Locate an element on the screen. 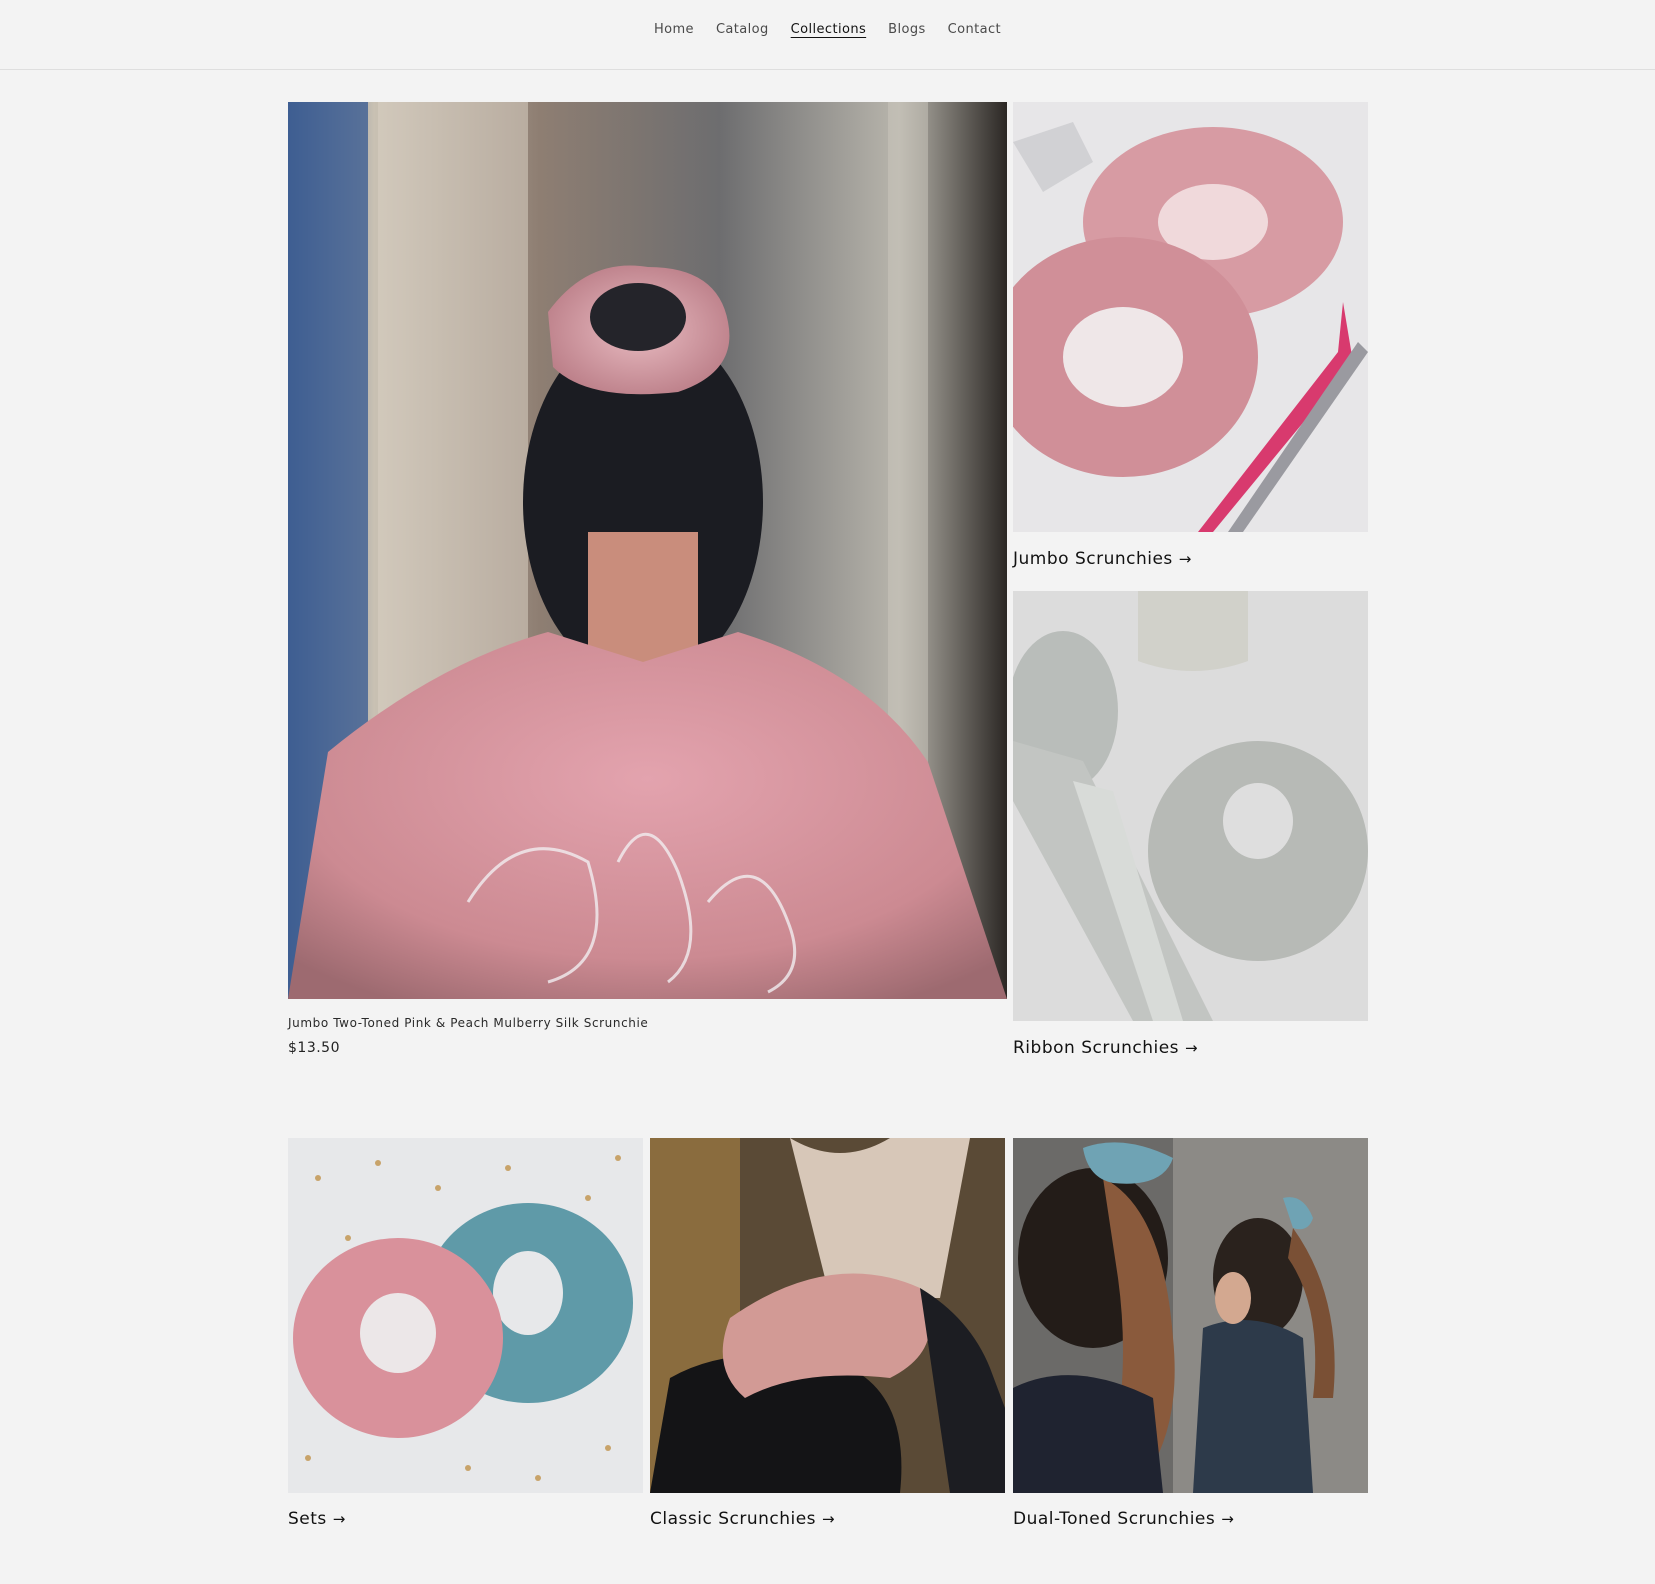 The image size is (1655, 1584). nav-home: Home is located at coordinates (674, 29).